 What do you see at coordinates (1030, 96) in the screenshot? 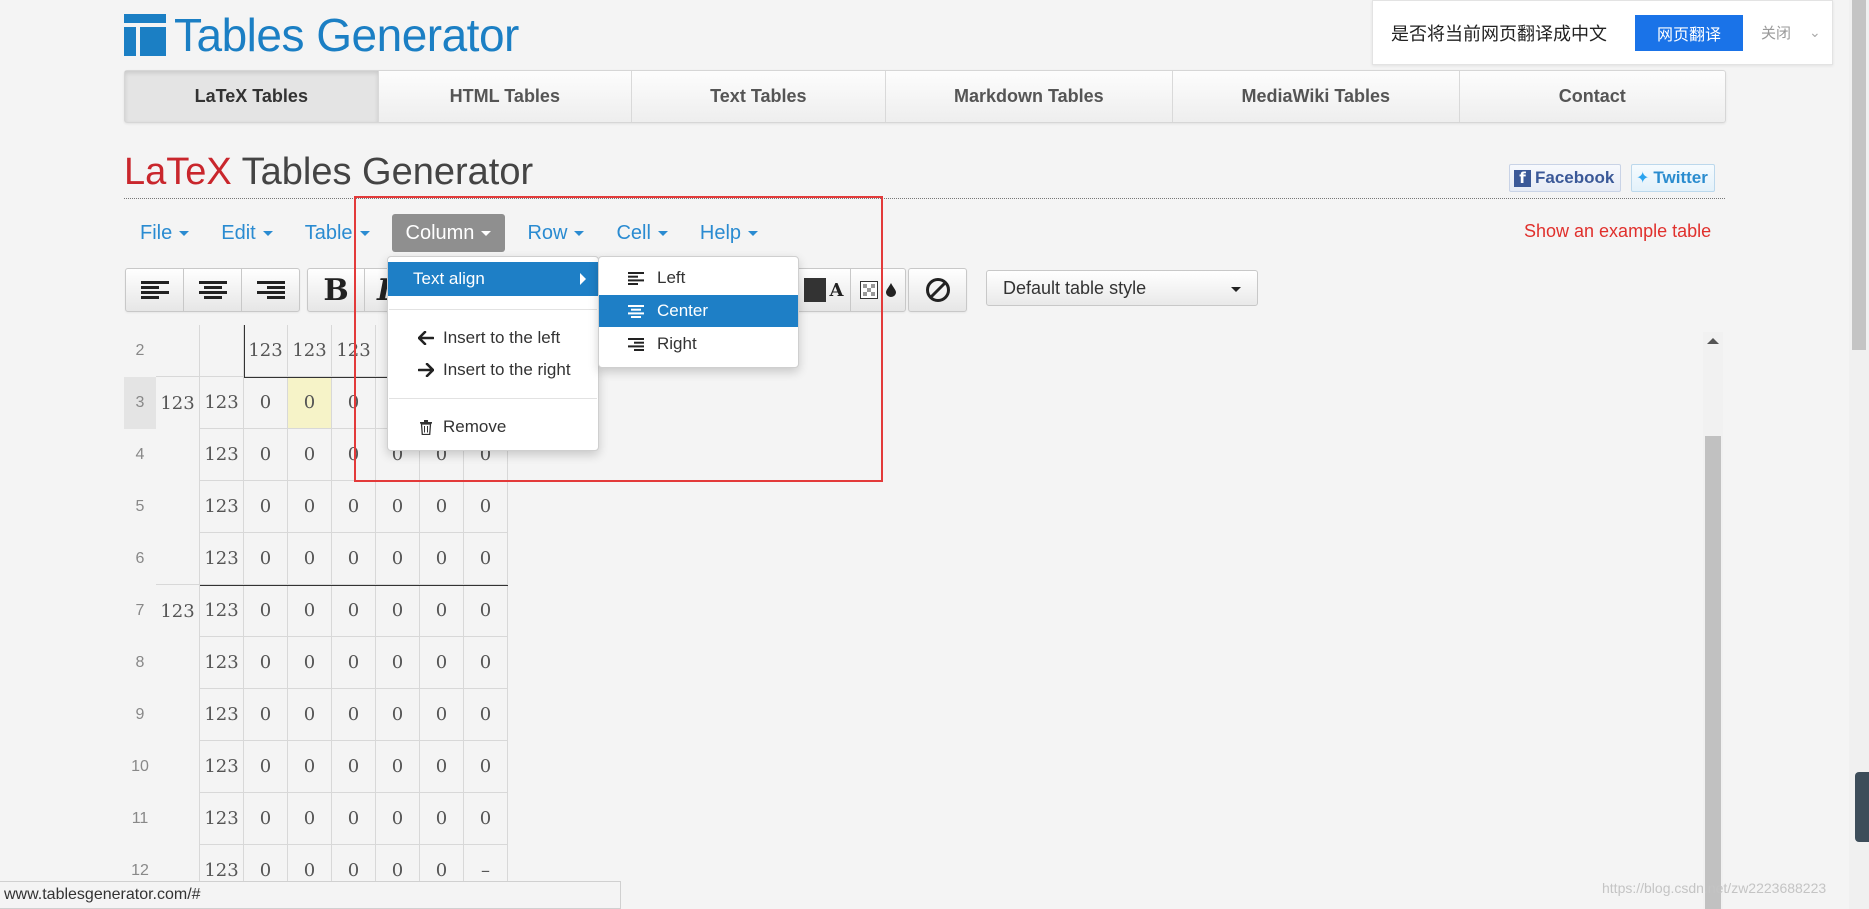
I see `tab-markdown-tables: Markdown Tables` at bounding box center [1030, 96].